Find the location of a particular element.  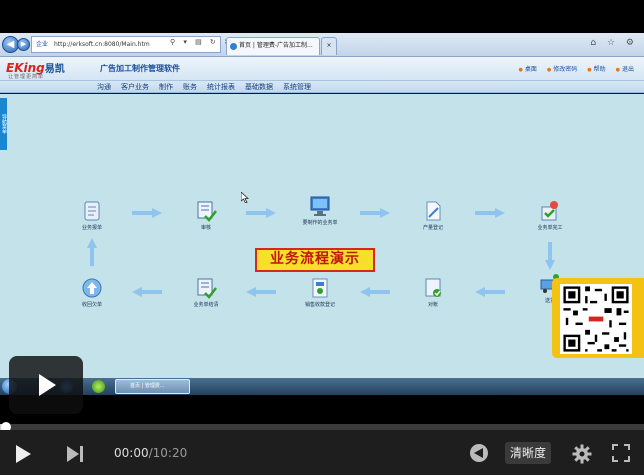

menu-item-production: 制作 is located at coordinates (166, 87).